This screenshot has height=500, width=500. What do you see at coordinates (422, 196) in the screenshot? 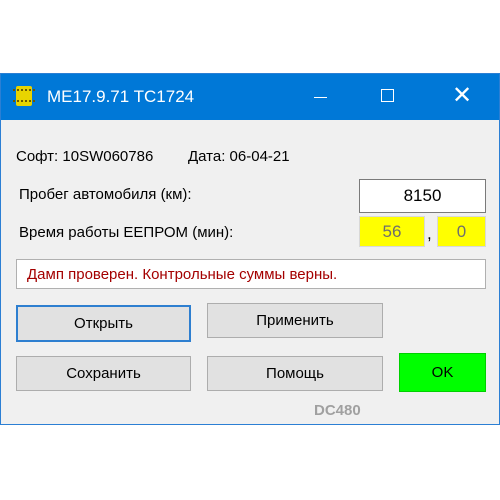
I see `mileage-input: 8150` at bounding box center [422, 196].